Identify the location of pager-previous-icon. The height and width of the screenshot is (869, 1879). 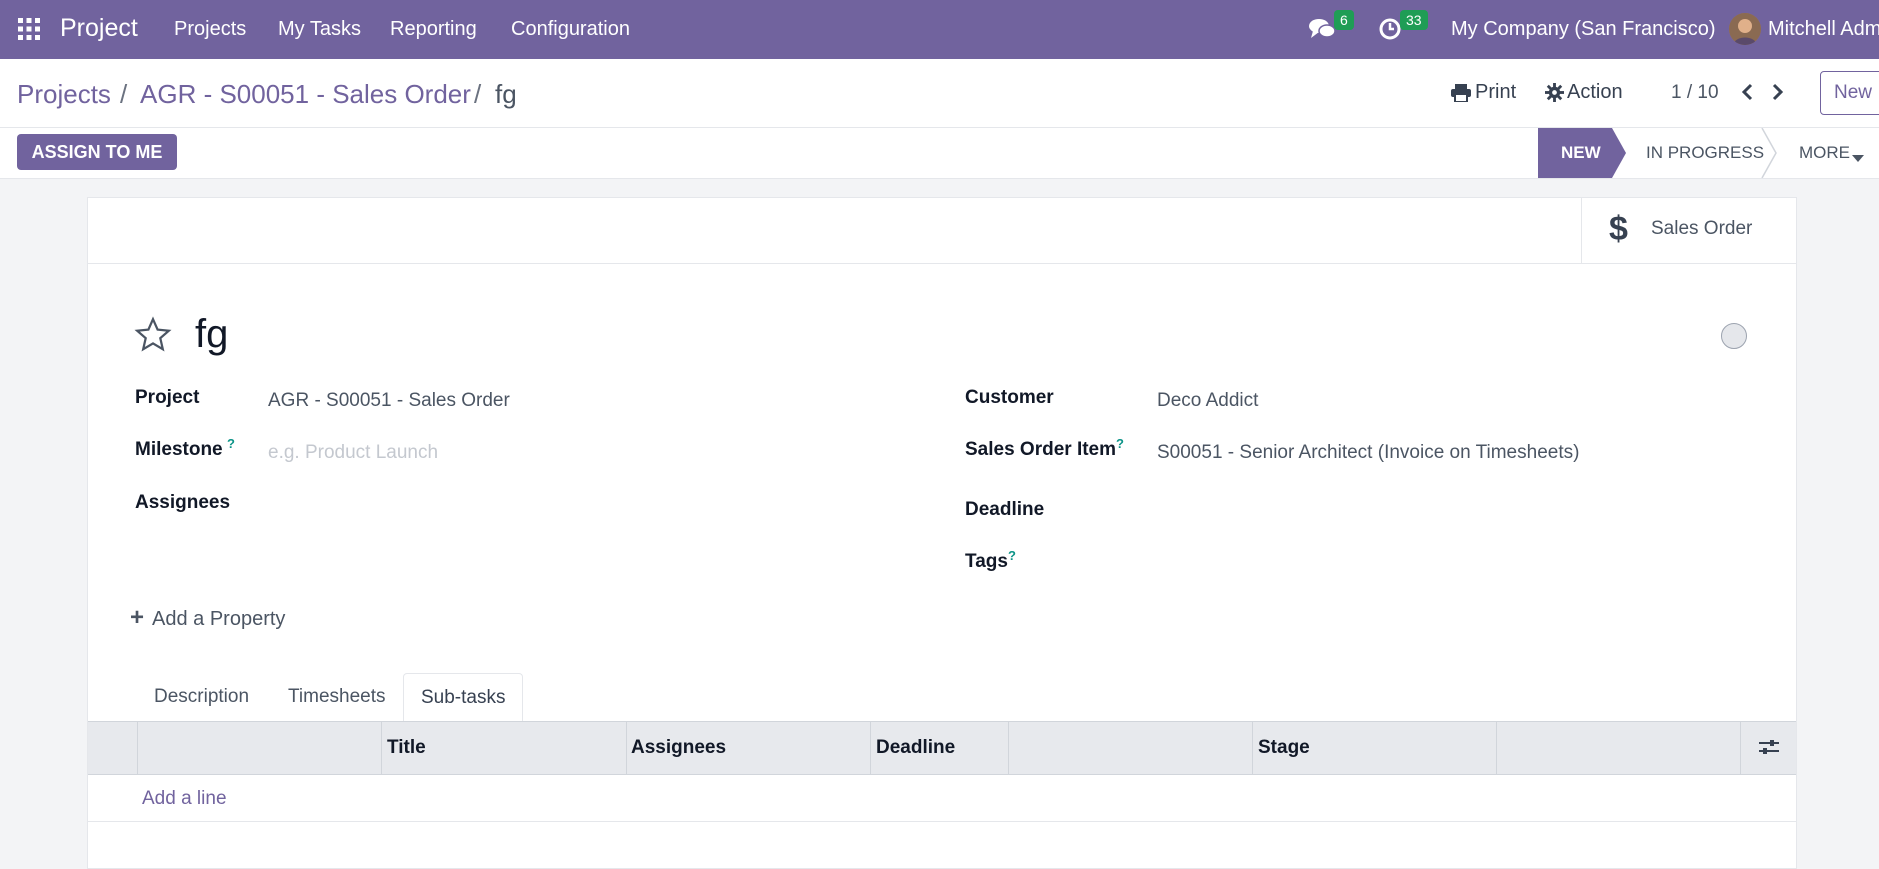
(1747, 94).